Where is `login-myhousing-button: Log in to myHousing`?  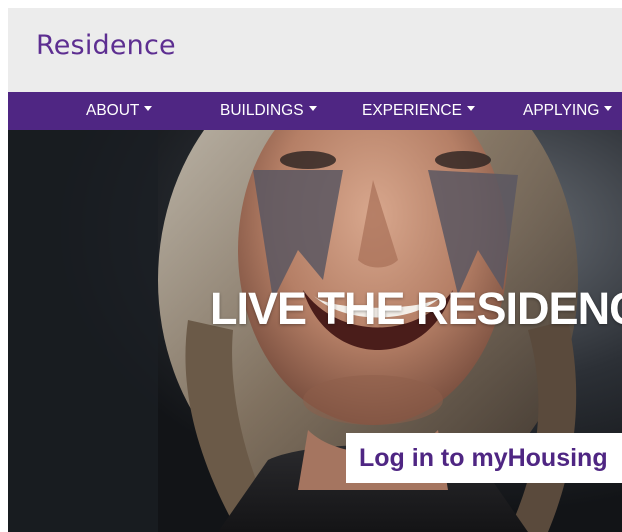
login-myhousing-button: Log in to myHousing is located at coordinates (484, 458).